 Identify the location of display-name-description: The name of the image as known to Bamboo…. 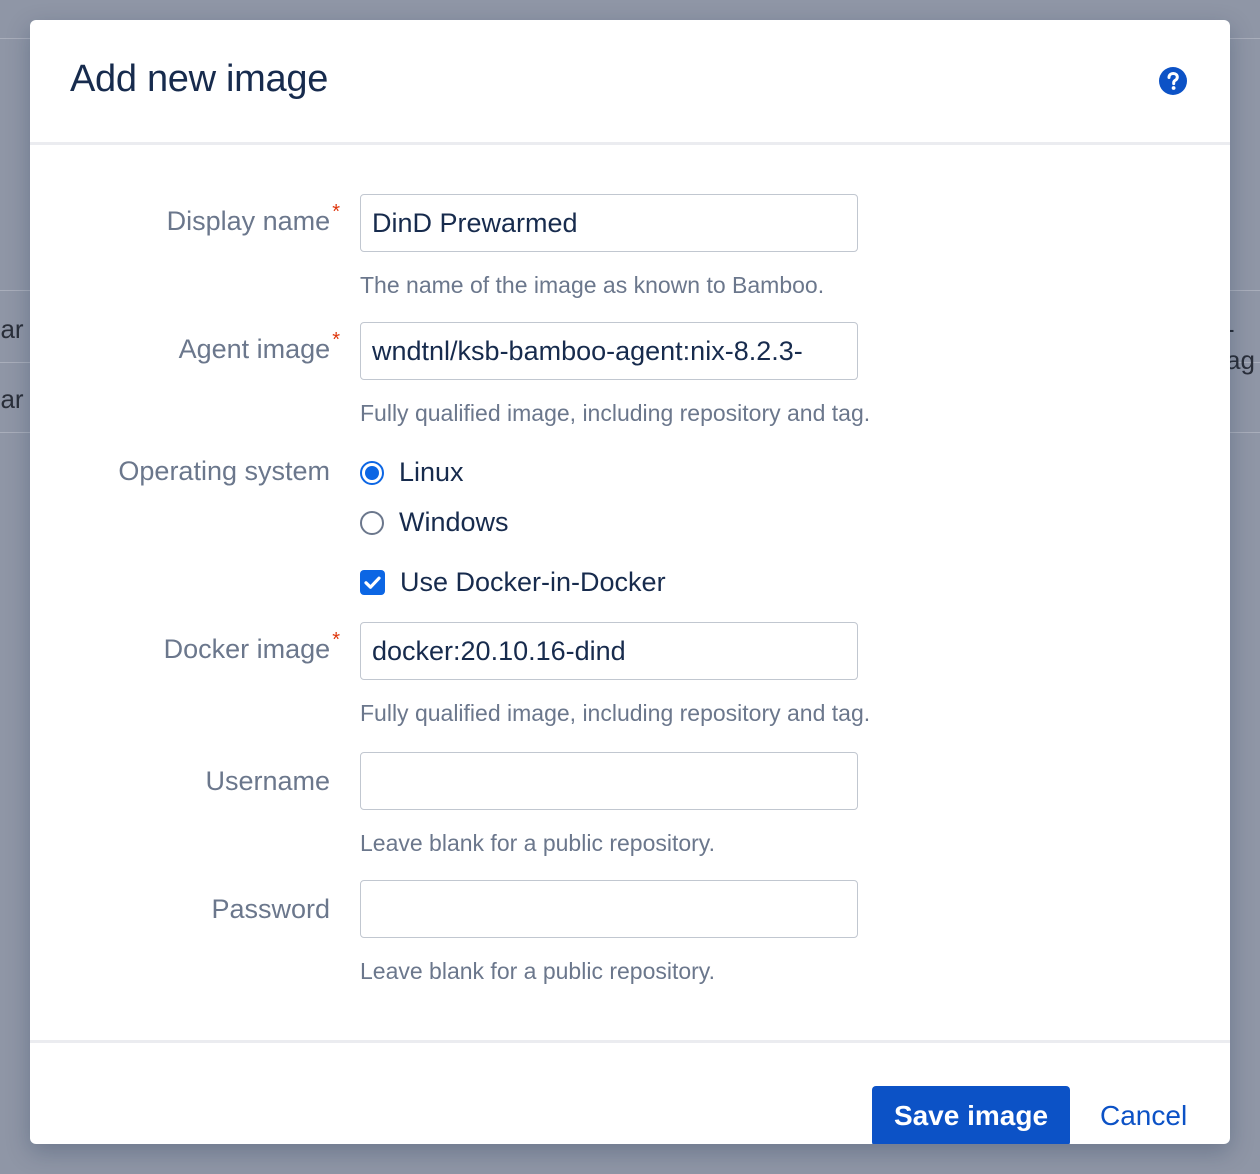
(592, 285).